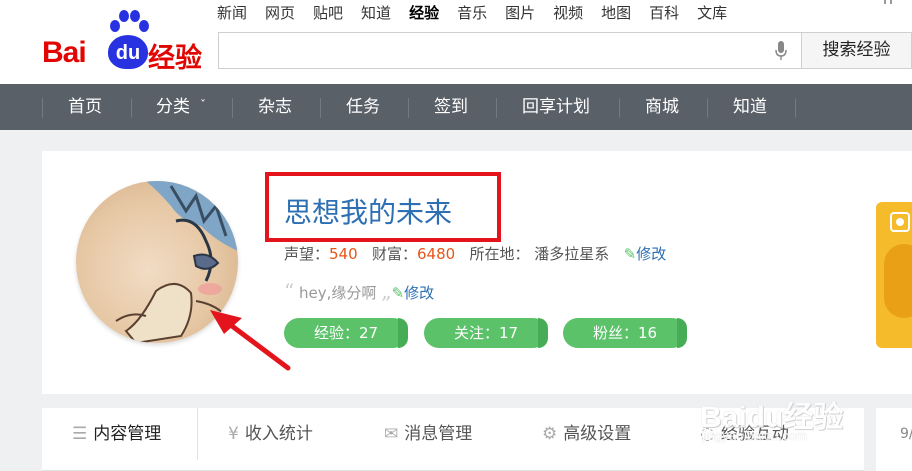  I want to click on search-input, so click(510, 50).